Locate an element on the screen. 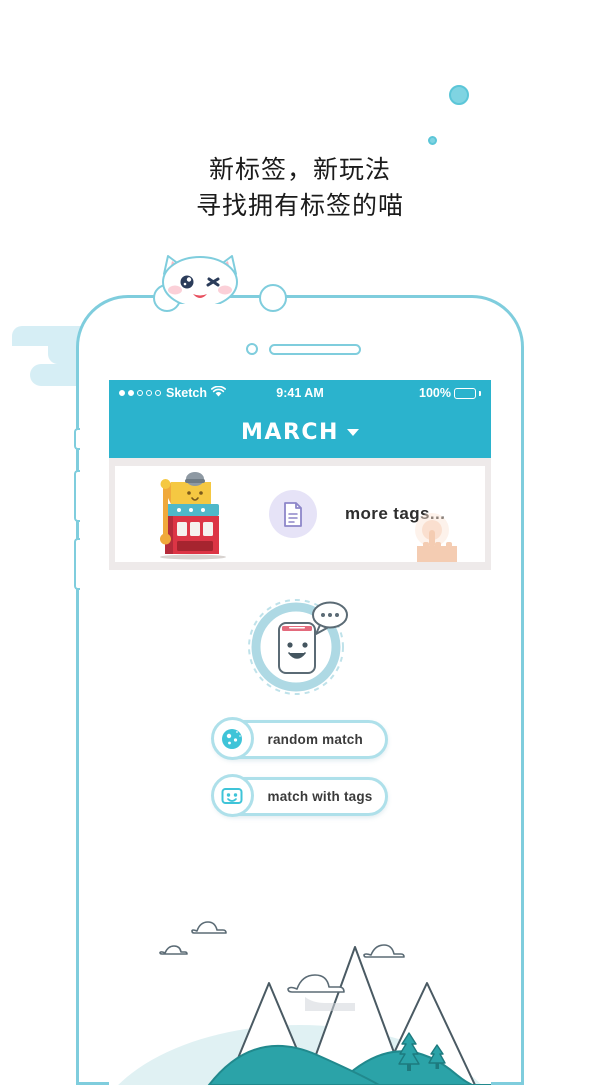 Image resolution: width=600 pixels, height=1085 pixels. headline-line-2: 寻找拥有标签的喵 is located at coordinates (299, 205).